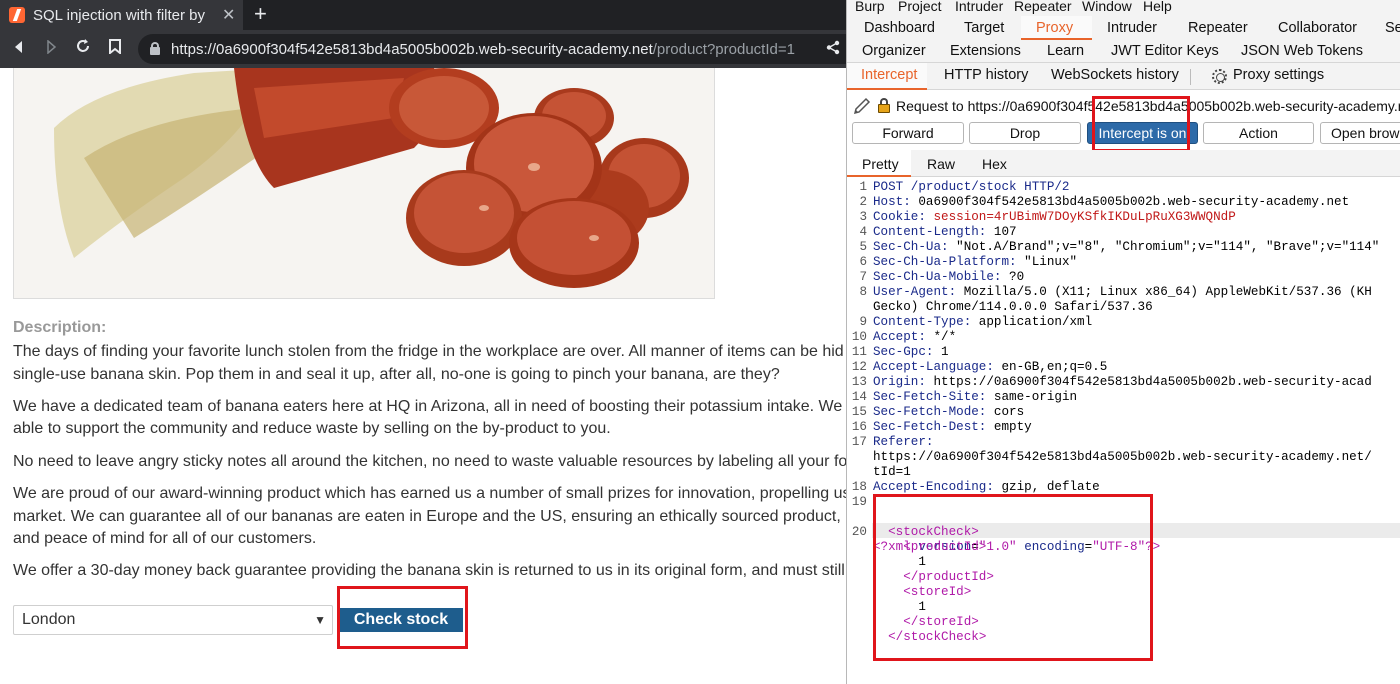 Image resolution: width=1400 pixels, height=684 pixels. Describe the element at coordinates (894, 51) in the screenshot. I see `tab-organizer: Organizer` at that location.